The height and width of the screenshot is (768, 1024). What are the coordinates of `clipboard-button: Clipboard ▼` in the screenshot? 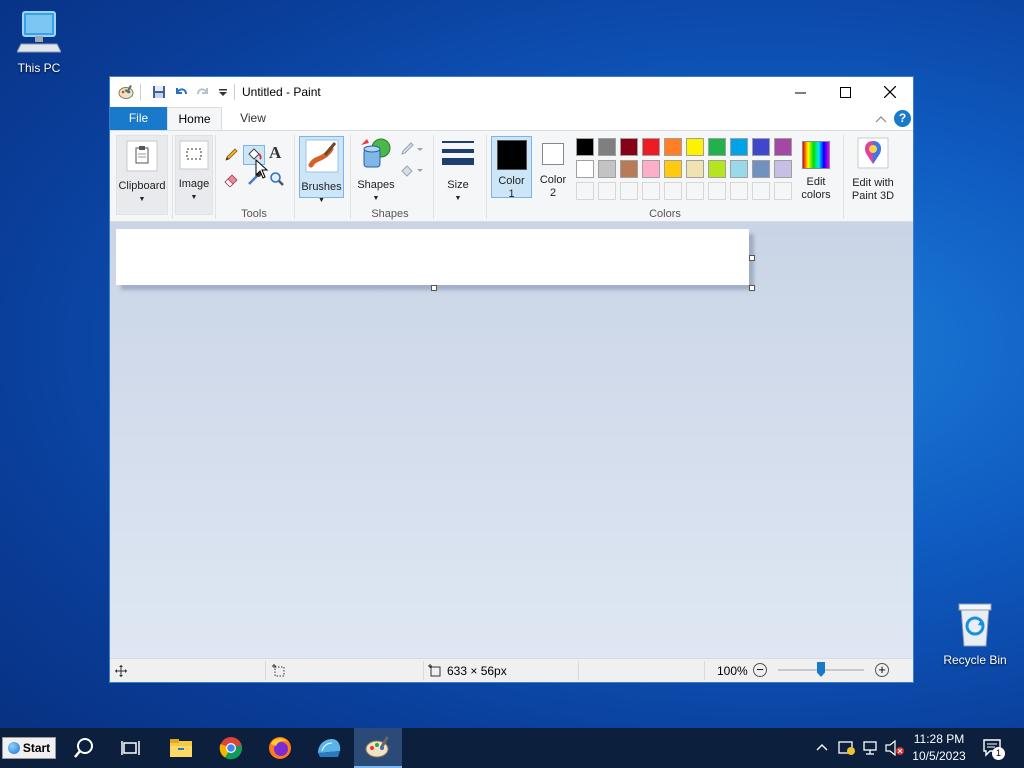 It's located at (142, 175).